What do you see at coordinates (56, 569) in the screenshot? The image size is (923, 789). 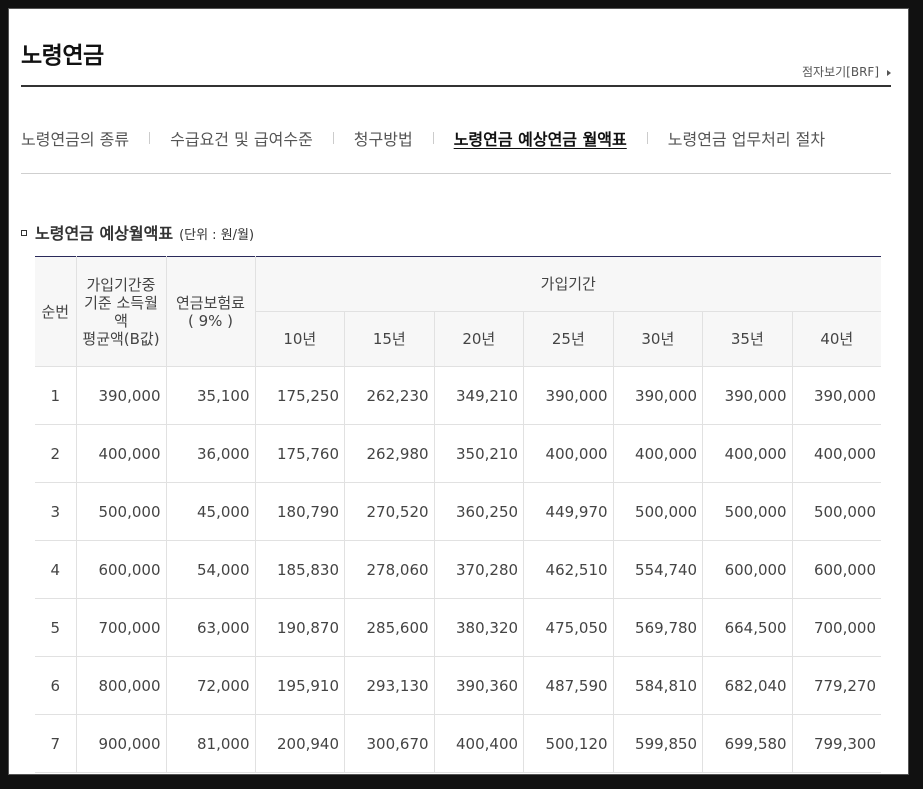 I see `row-number-cell: 4` at bounding box center [56, 569].